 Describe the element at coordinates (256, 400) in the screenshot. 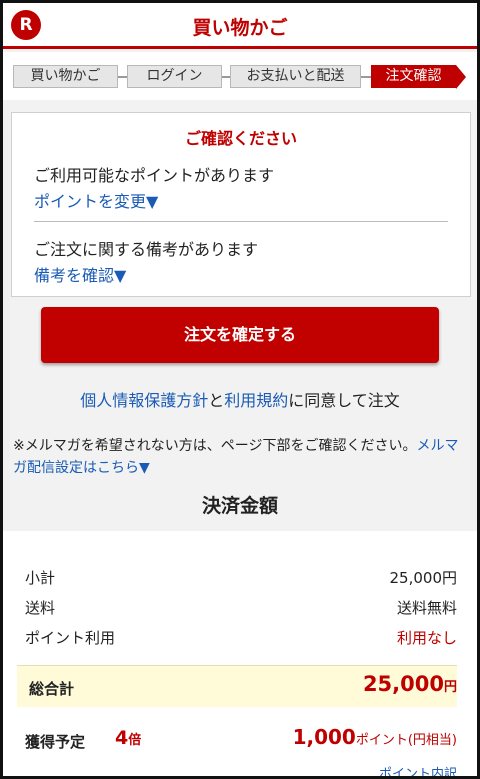

I see `terms-link: 利用規約` at that location.